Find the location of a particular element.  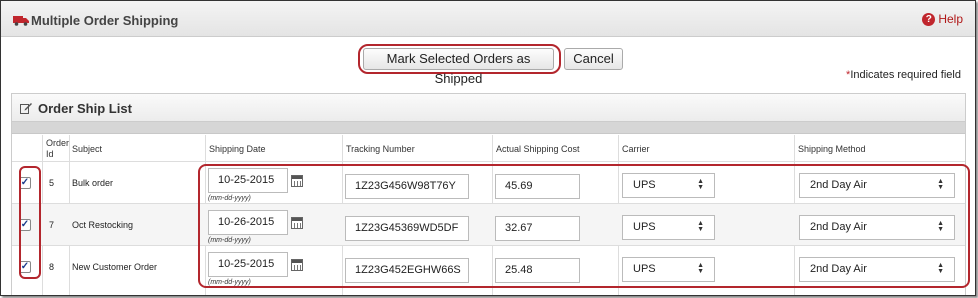

order-id: 5 is located at coordinates (52, 183).